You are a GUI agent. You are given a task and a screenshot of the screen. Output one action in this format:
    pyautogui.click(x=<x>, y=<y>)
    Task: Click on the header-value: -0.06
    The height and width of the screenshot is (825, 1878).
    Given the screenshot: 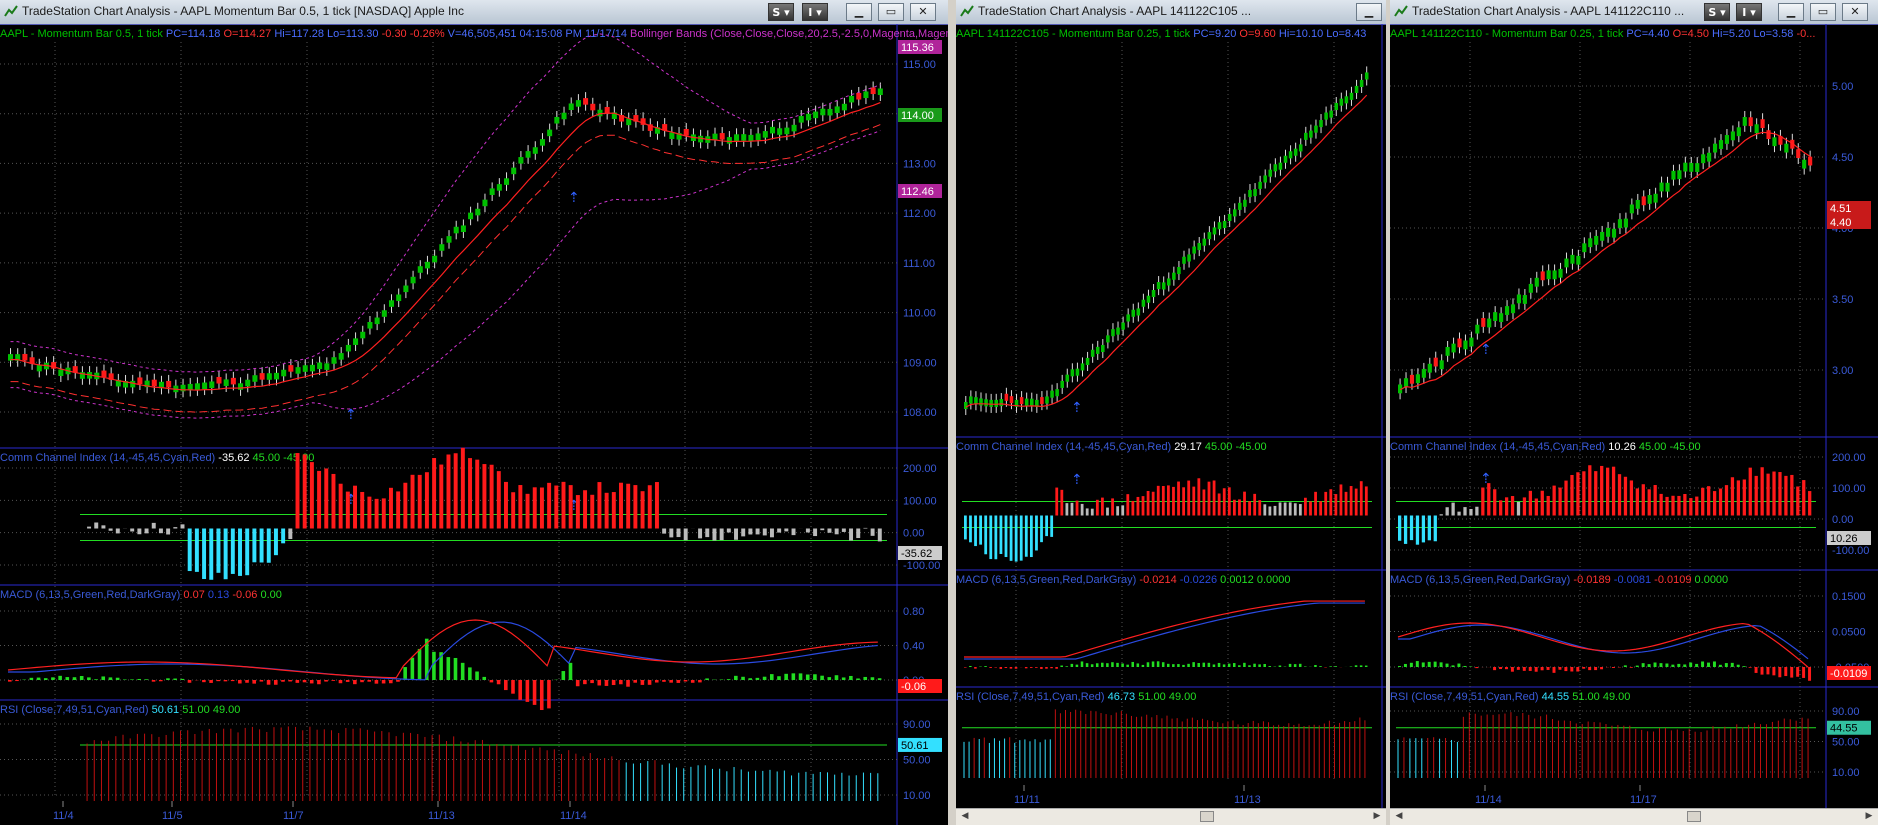 What is the action you would take?
    pyautogui.click(x=243, y=595)
    